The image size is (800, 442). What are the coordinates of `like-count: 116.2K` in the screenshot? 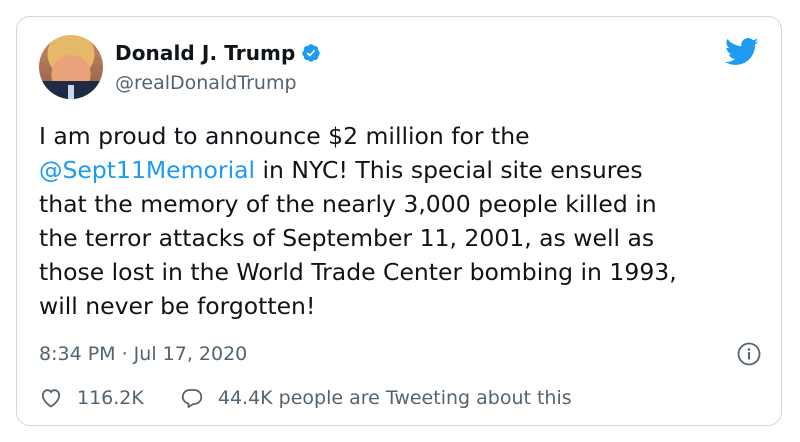 It's located at (110, 398).